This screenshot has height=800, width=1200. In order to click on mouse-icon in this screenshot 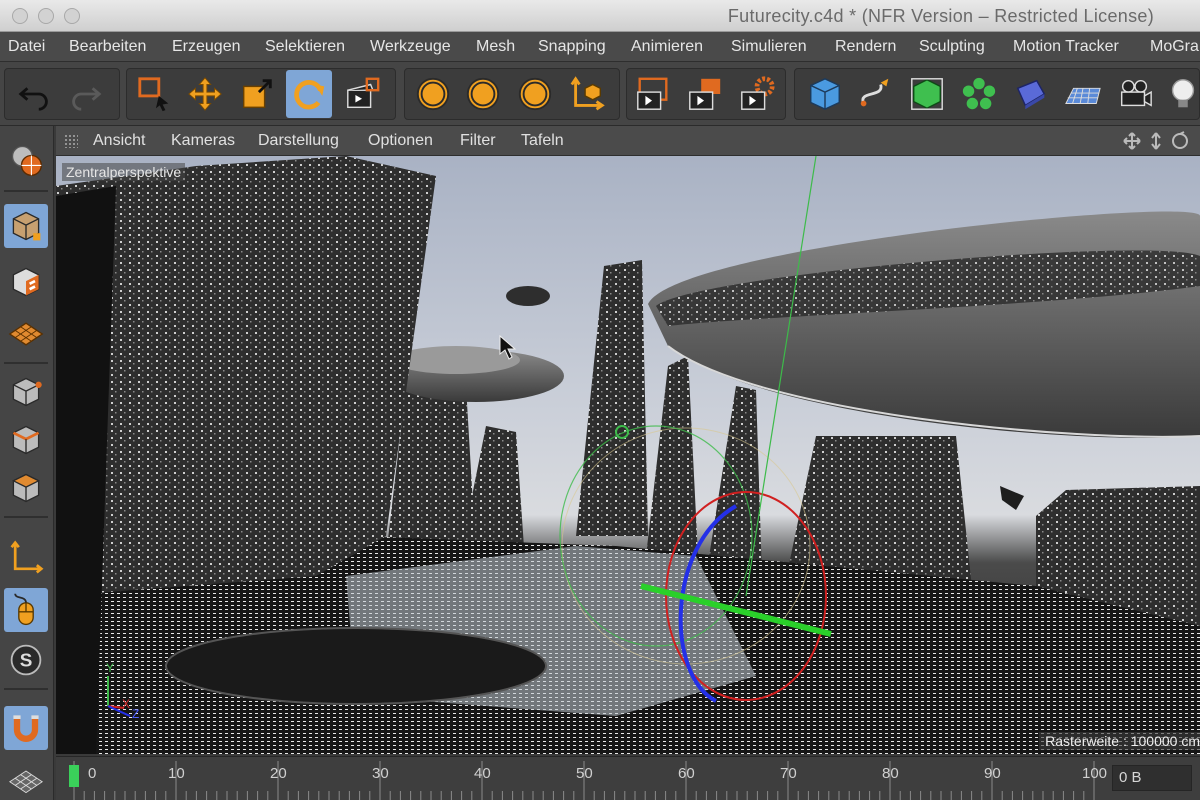, I will do `click(24, 609)`.